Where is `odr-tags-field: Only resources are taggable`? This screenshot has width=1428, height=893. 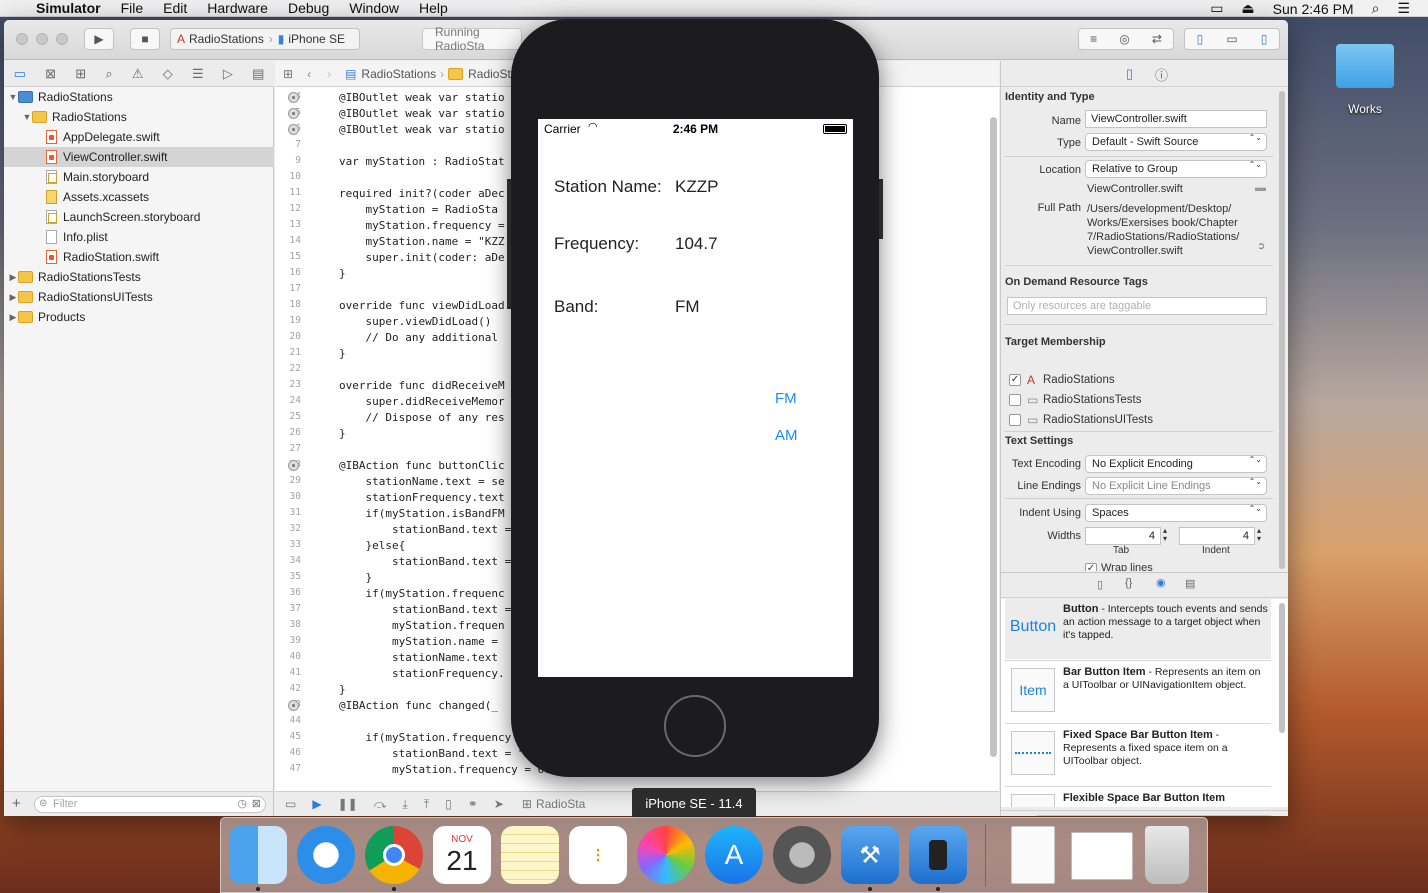 odr-tags-field: Only resources are taggable is located at coordinates (1137, 306).